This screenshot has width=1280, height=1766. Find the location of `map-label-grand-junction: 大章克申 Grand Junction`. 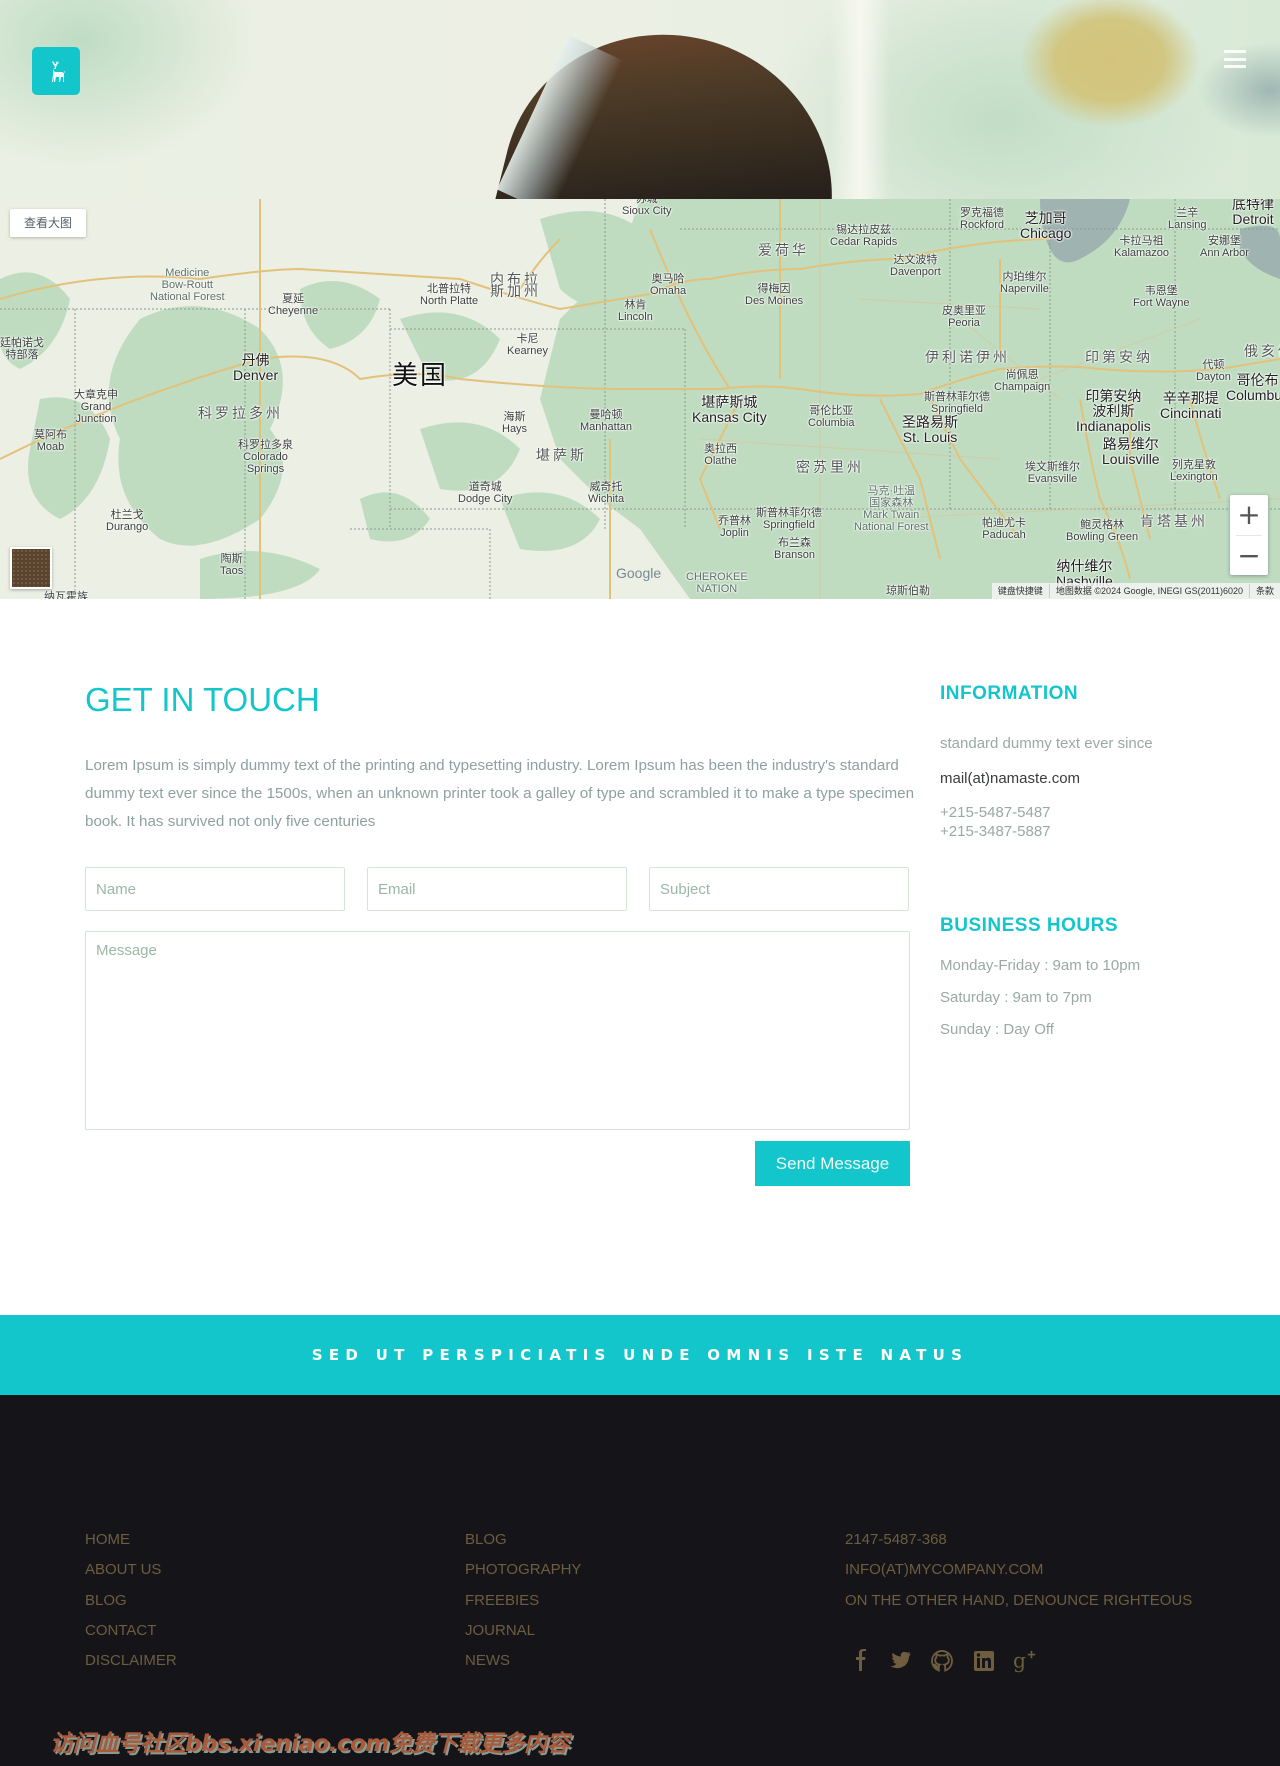

map-label-grand-junction: 大章克申 Grand Junction is located at coordinates (96, 407).